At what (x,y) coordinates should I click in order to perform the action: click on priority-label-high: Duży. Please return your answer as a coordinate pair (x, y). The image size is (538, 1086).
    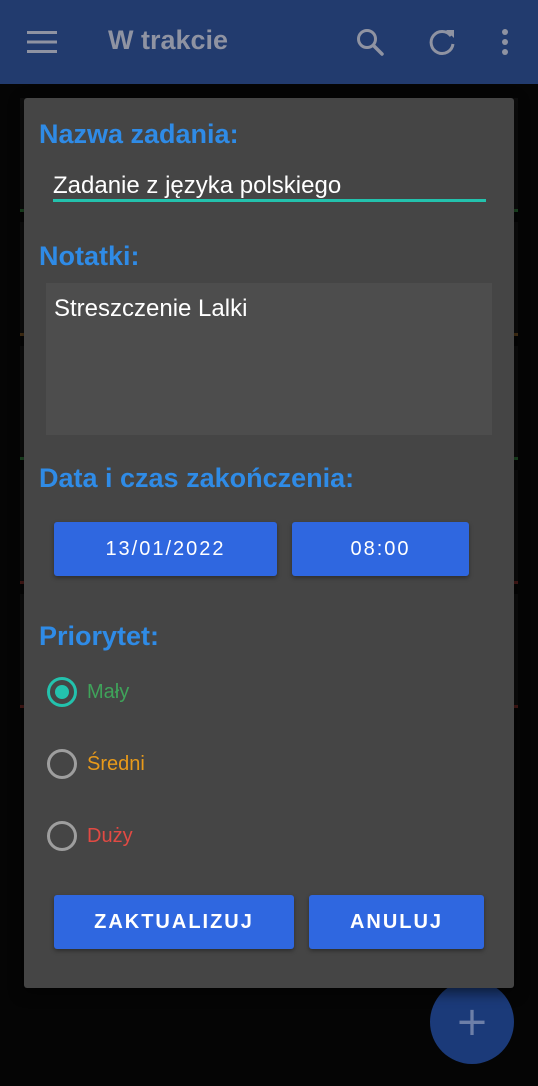
    Looking at the image, I should click on (110, 835).